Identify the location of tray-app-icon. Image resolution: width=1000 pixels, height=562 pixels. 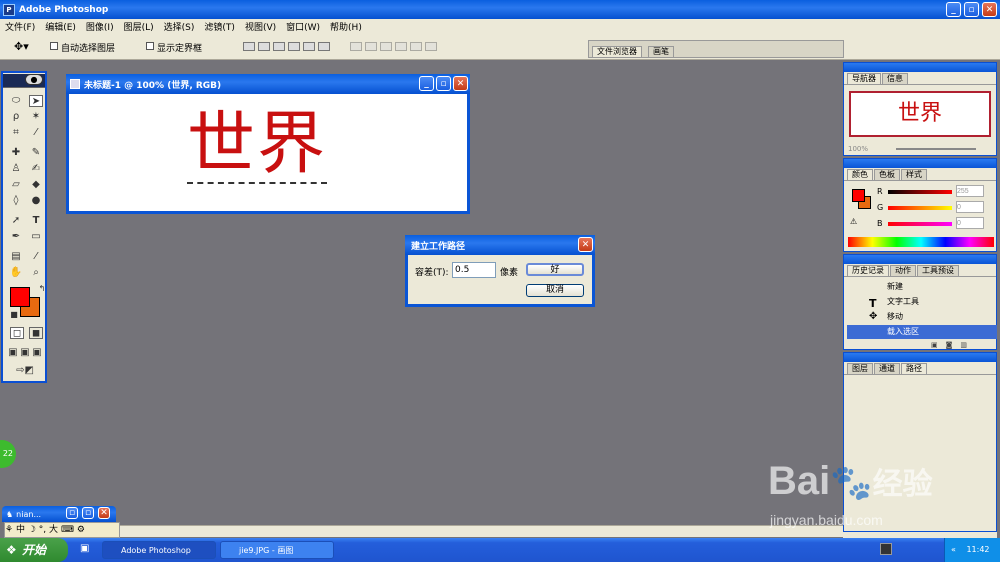
(886, 549).